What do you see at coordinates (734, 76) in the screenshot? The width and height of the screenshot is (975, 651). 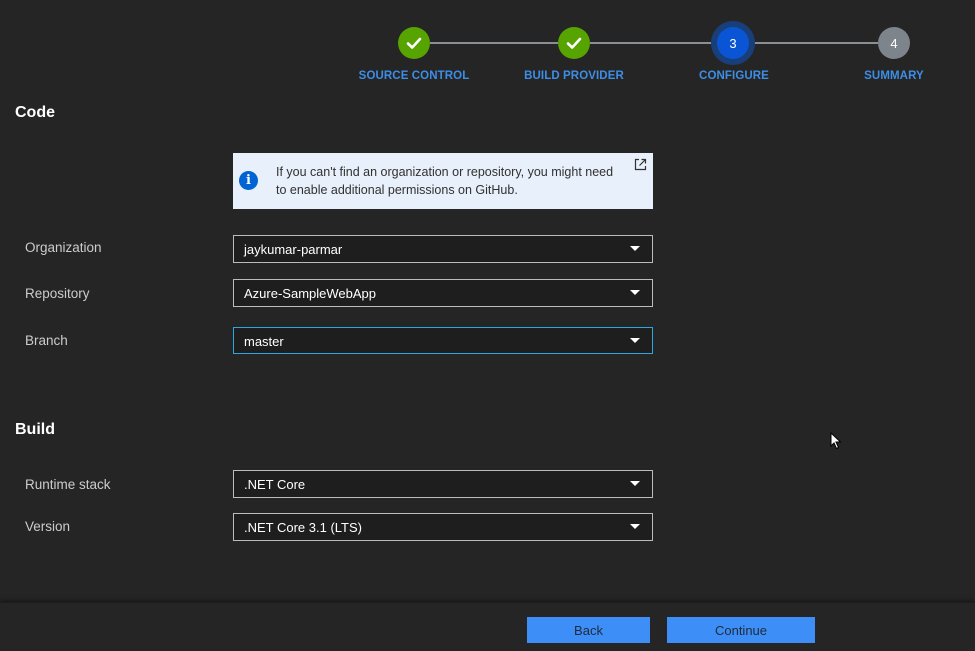 I see `step-label-configure: CONFIGURE` at bounding box center [734, 76].